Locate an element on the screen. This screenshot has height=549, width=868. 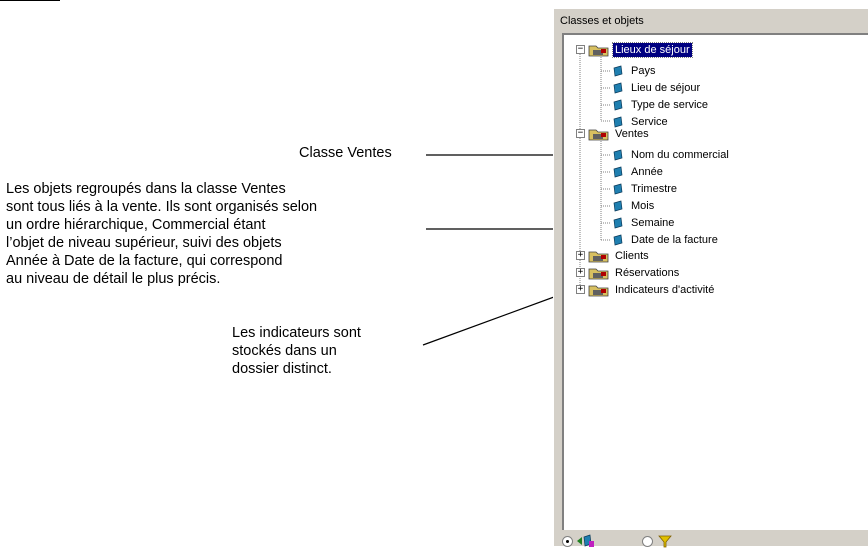
object-node-annee: Année is located at coordinates (638, 172).